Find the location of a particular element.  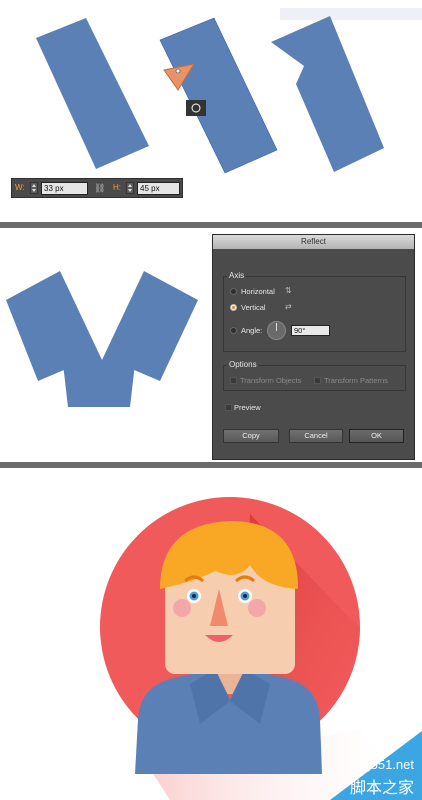

angle-field: 90° is located at coordinates (310, 330).